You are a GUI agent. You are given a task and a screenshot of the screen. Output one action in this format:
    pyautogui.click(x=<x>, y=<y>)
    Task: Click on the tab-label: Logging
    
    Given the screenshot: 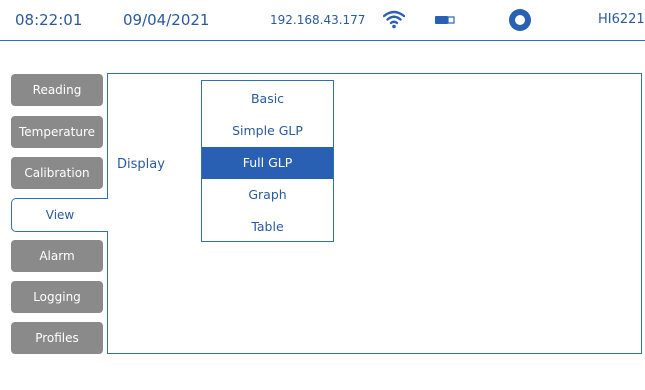 What is the action you would take?
    pyautogui.click(x=57, y=297)
    